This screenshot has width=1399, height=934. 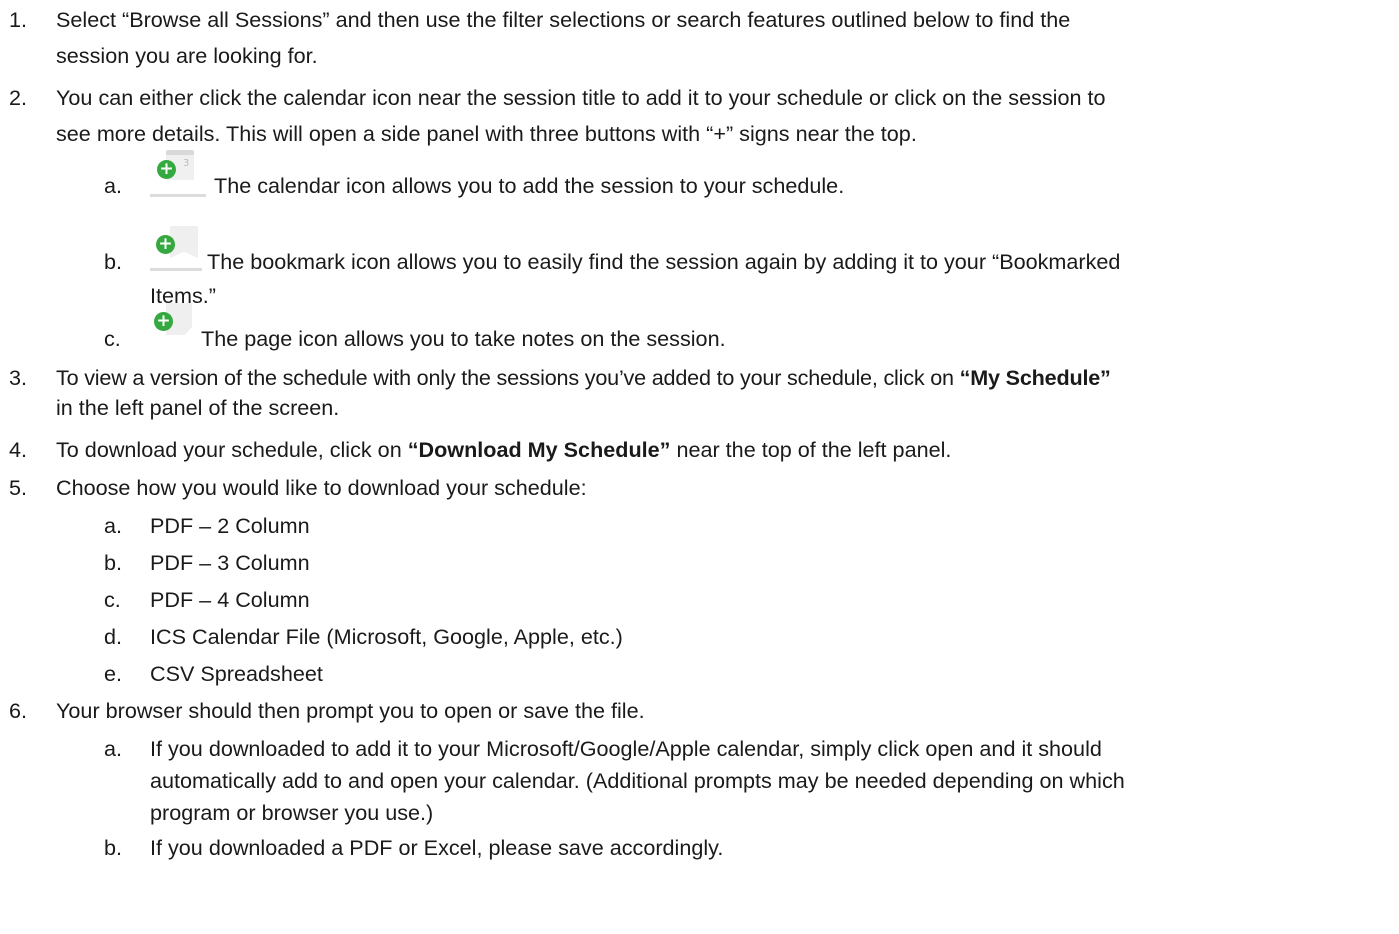 What do you see at coordinates (18, 487) in the screenshot?
I see `step-number: 5.` at bounding box center [18, 487].